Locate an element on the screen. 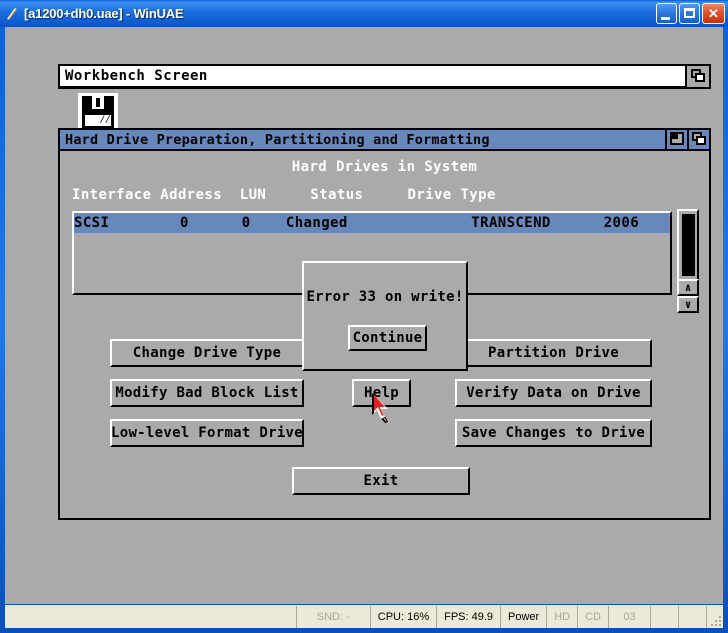 The height and width of the screenshot is (633, 728). close-button: ✕ is located at coordinates (713, 13).